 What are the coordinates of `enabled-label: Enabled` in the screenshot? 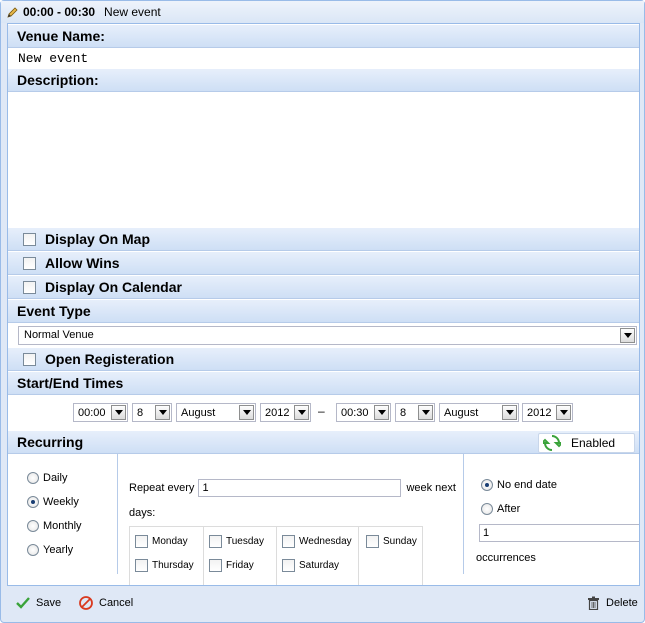 It's located at (593, 443).